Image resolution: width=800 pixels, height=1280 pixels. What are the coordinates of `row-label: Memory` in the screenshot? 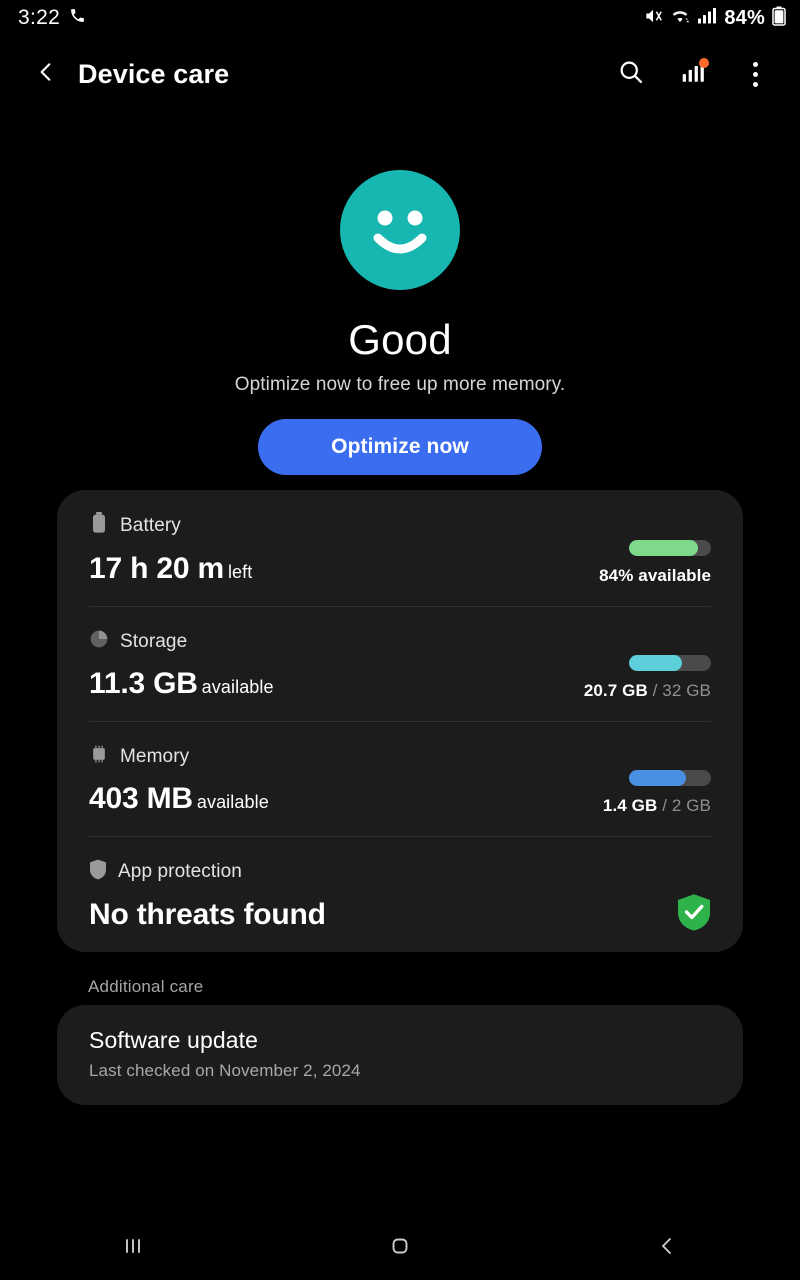 It's located at (155, 756).